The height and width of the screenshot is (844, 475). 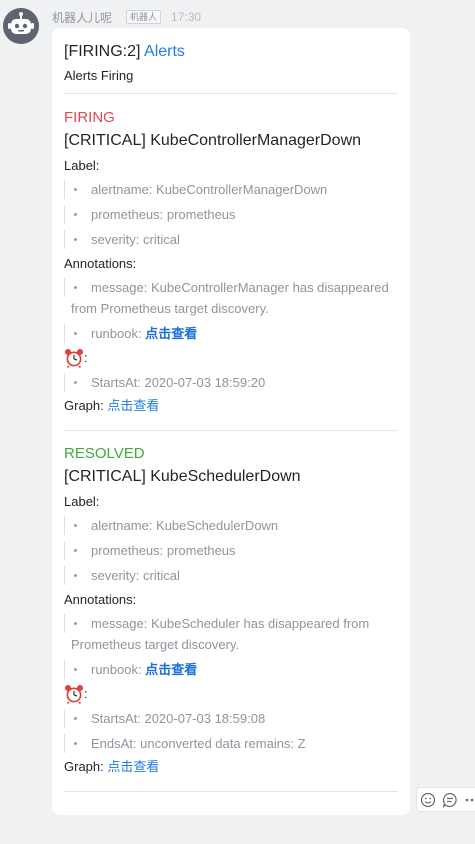 I want to click on message-header: 机器人儿呢 机器人 17:30, so click(x=126, y=17).